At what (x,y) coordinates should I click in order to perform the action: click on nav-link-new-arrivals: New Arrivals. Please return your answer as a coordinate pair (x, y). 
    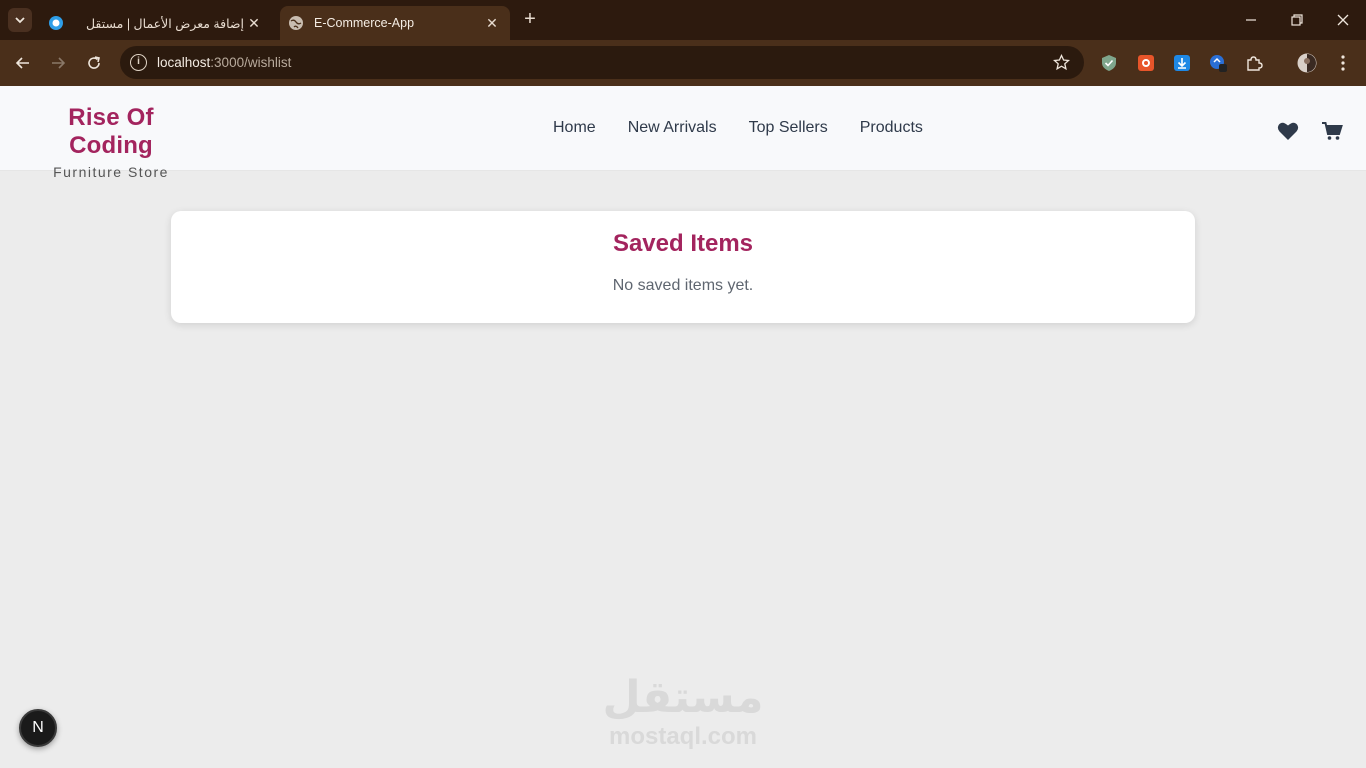
    Looking at the image, I should click on (672, 128).